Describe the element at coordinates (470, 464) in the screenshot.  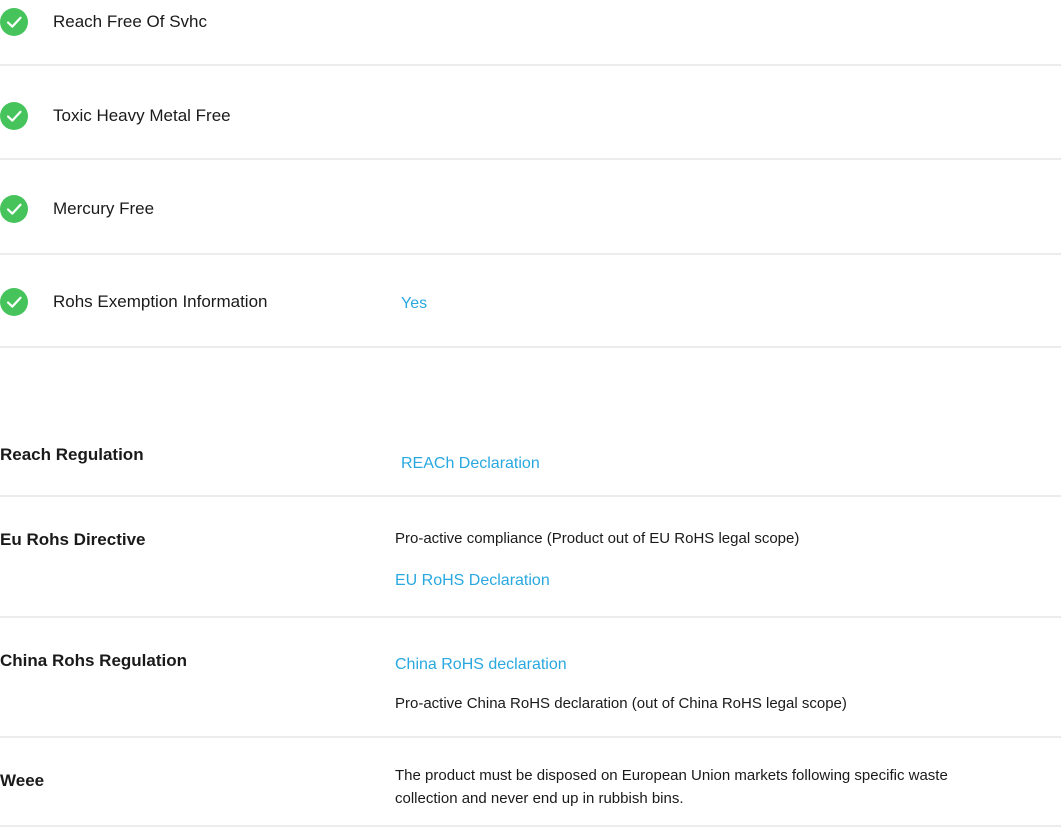
I see `reach-declaration-link: REACh Declaration` at that location.